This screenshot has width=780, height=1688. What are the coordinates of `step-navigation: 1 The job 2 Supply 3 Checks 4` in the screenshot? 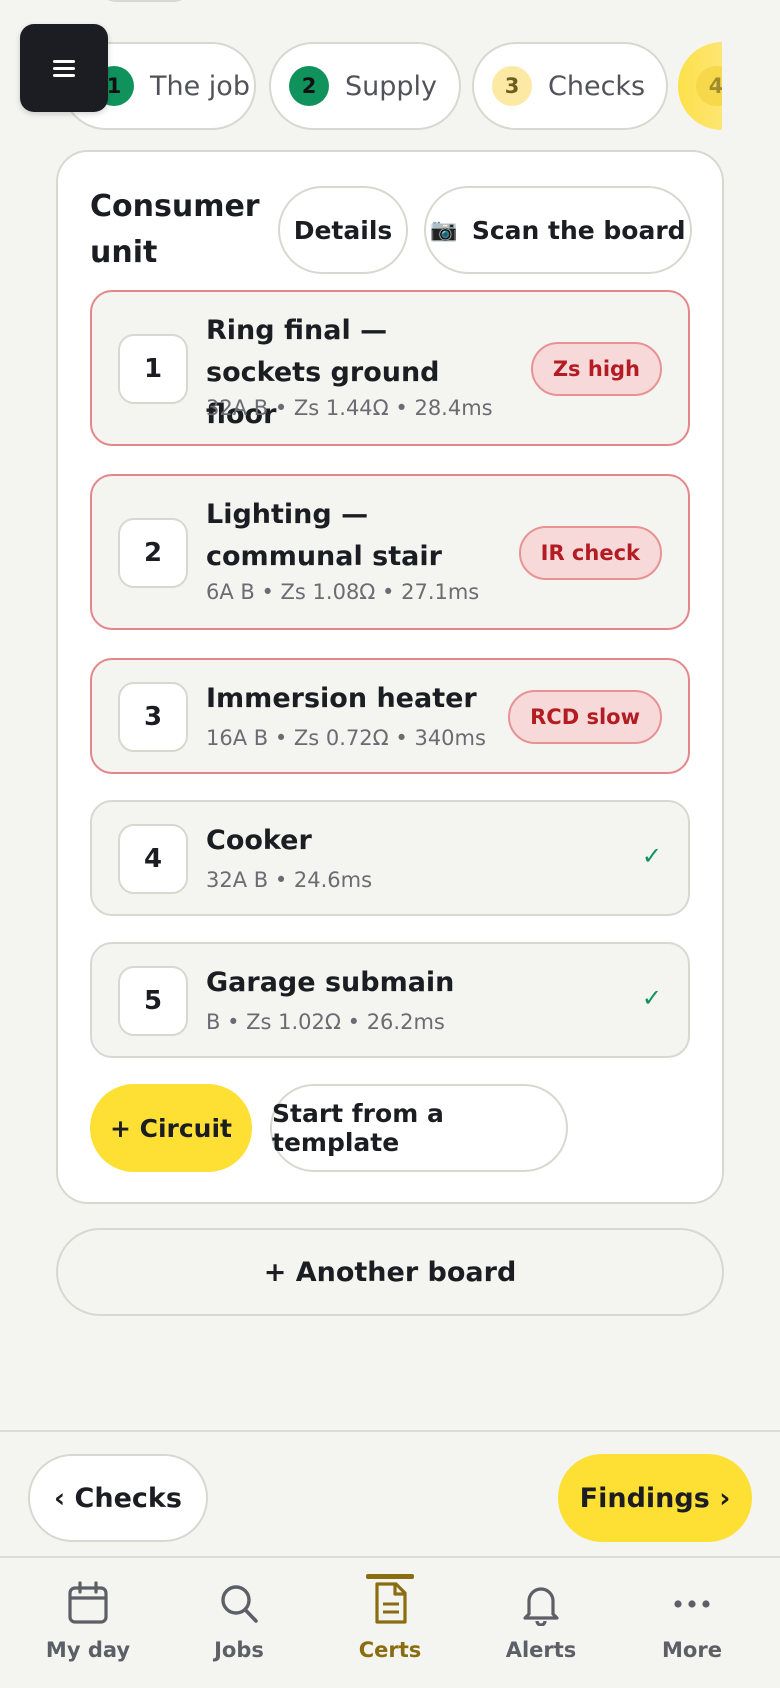 It's located at (392, 86).